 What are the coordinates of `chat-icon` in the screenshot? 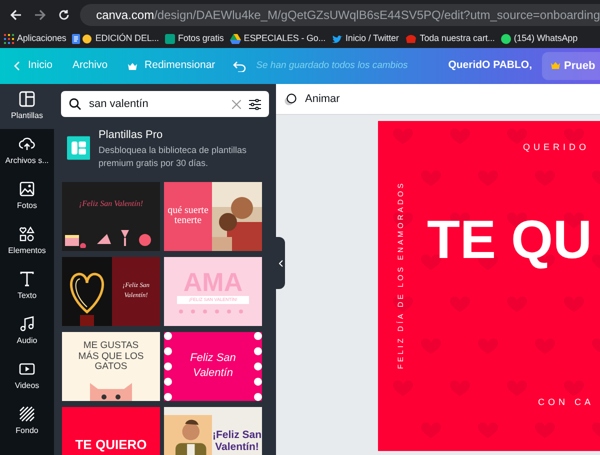 It's located at (505, 39).